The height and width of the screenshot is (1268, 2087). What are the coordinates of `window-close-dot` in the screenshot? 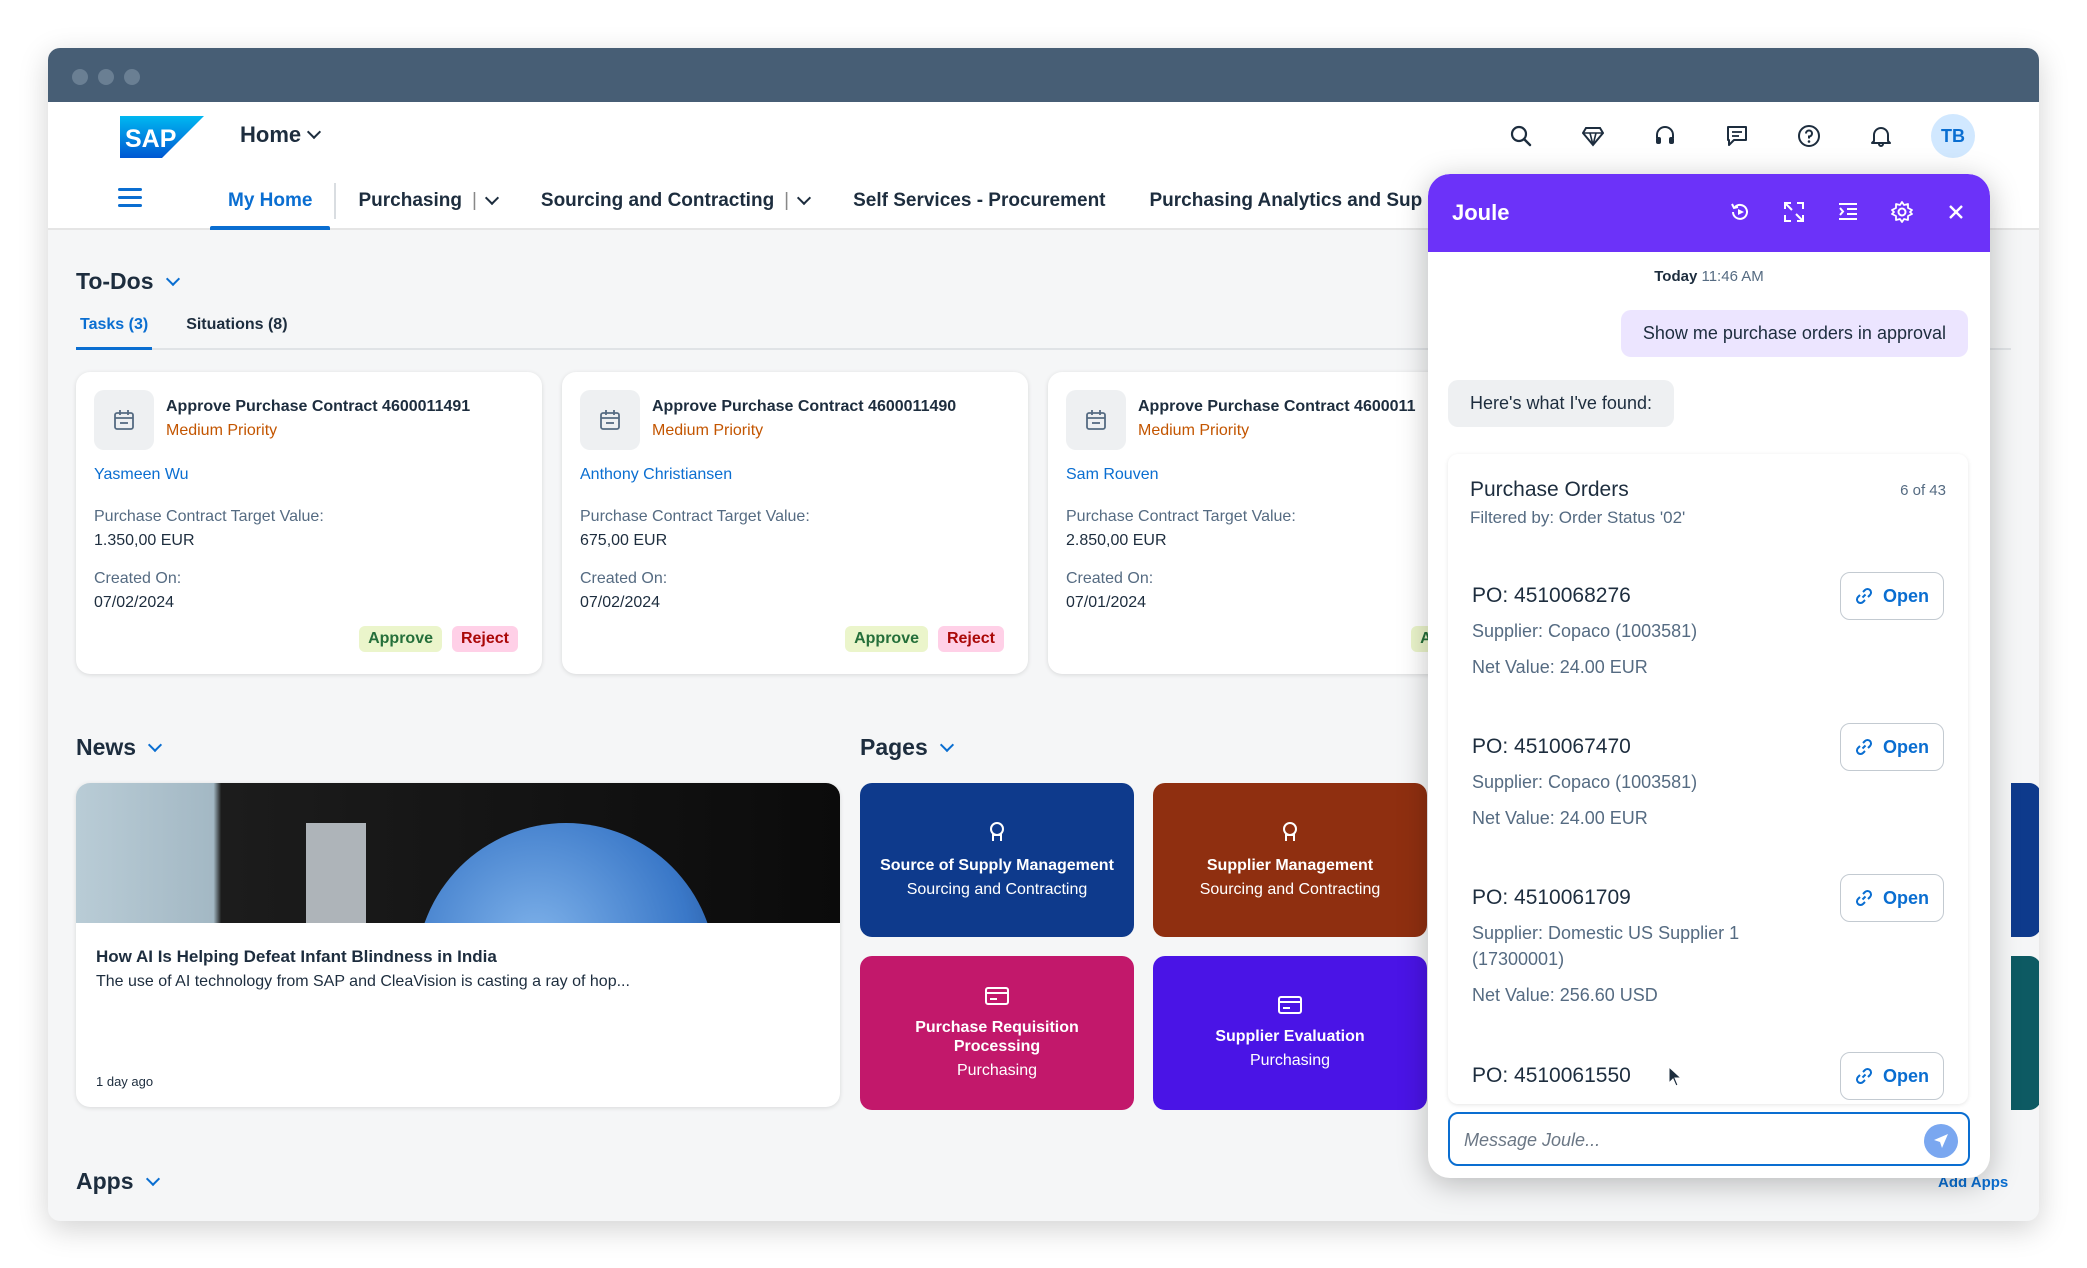 It's located at (80, 77).